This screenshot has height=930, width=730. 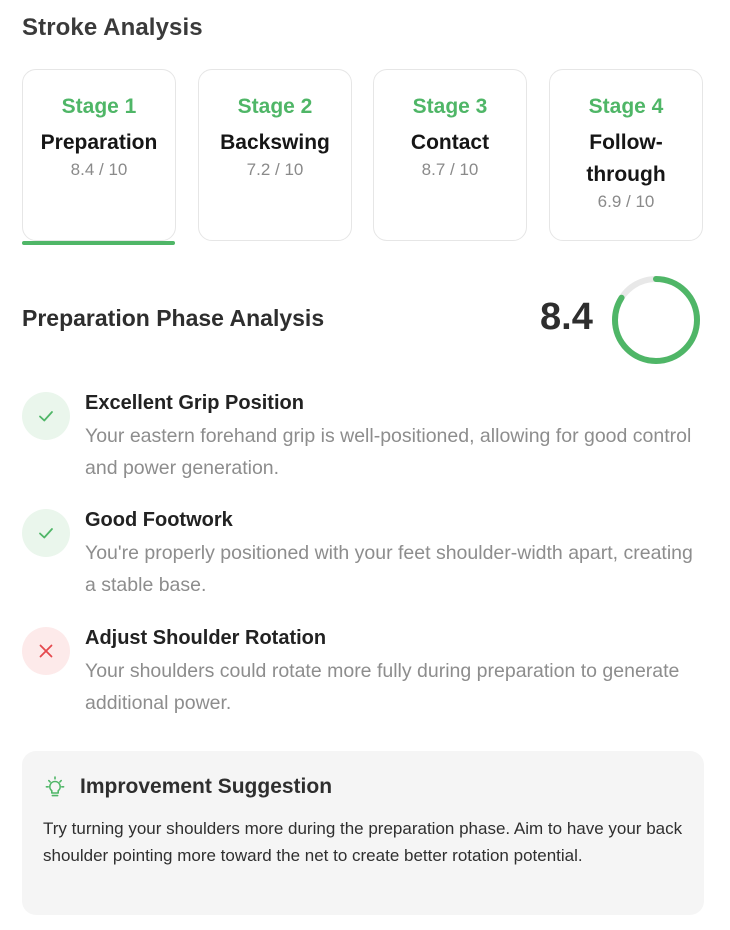 I want to click on stage-score: 6.9 / 10, so click(x=626, y=201).